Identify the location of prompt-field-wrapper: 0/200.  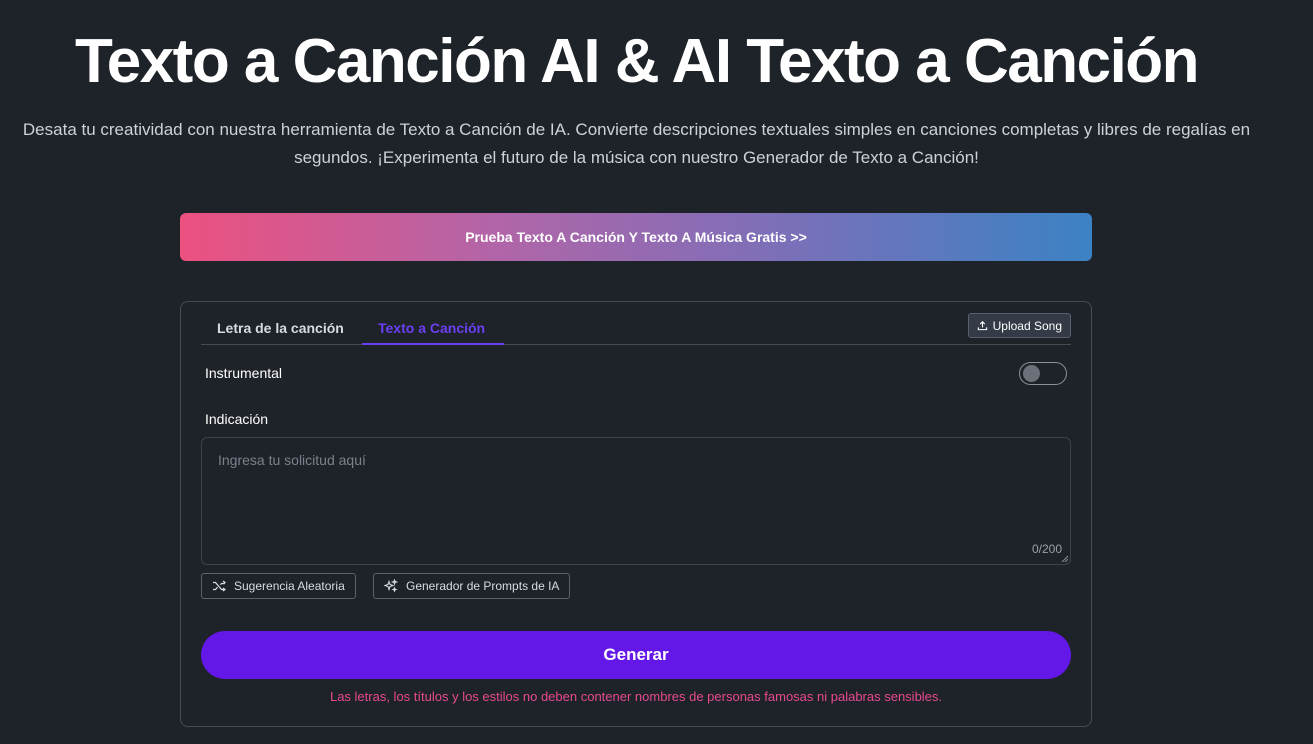
(636, 501).